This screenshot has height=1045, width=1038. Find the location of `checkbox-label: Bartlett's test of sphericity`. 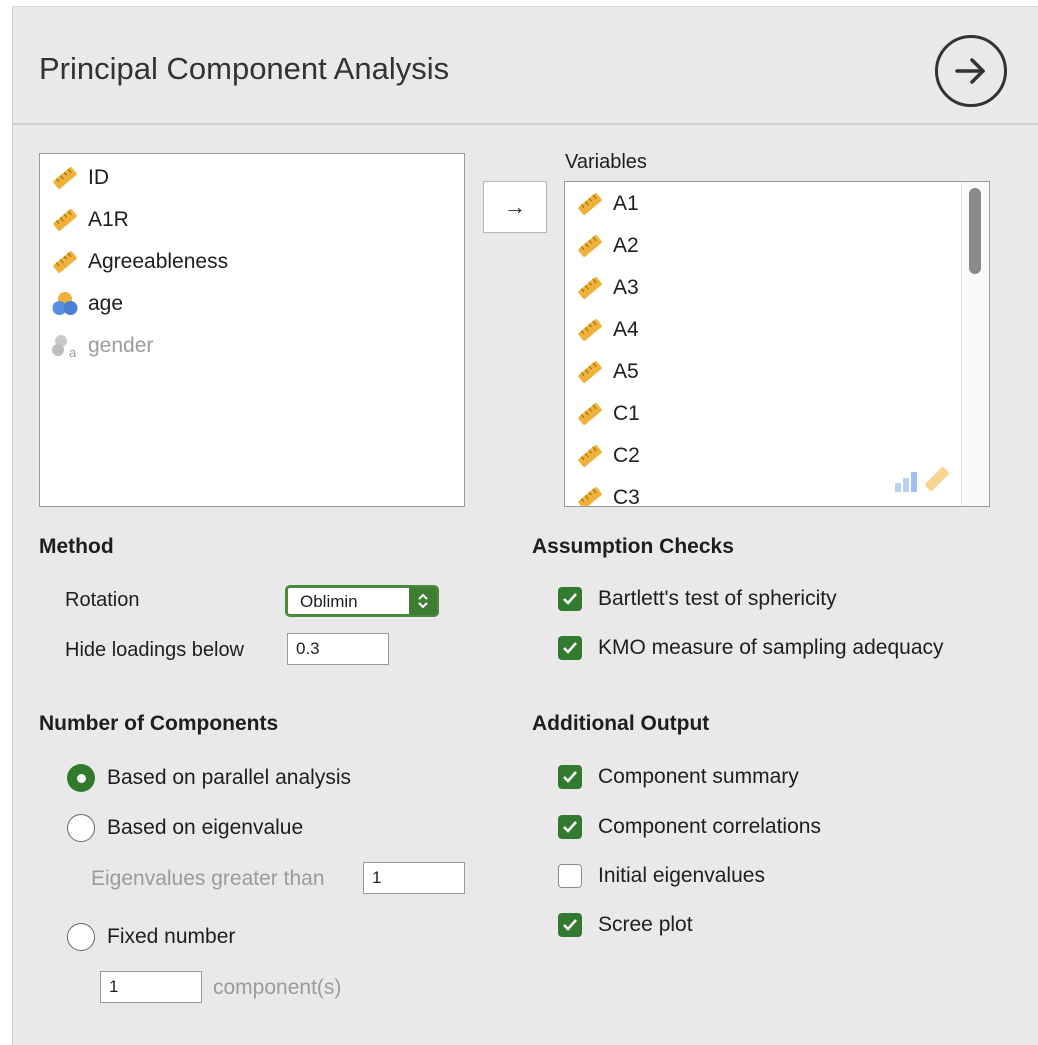

checkbox-label: Bartlett's test of sphericity is located at coordinates (717, 598).